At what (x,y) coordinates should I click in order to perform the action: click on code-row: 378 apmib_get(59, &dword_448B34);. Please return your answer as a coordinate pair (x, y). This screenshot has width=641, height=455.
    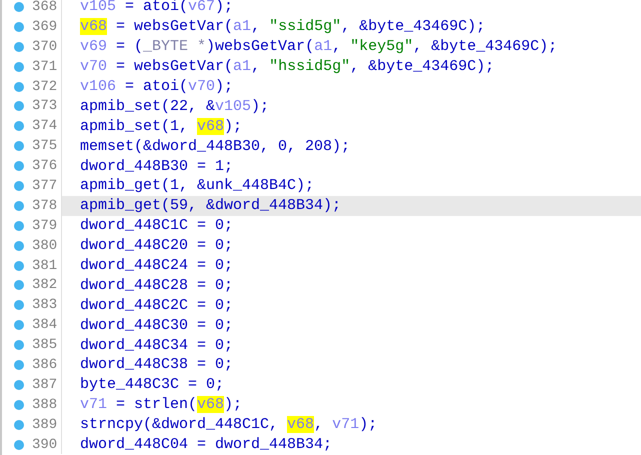
    Looking at the image, I should click on (321, 206).